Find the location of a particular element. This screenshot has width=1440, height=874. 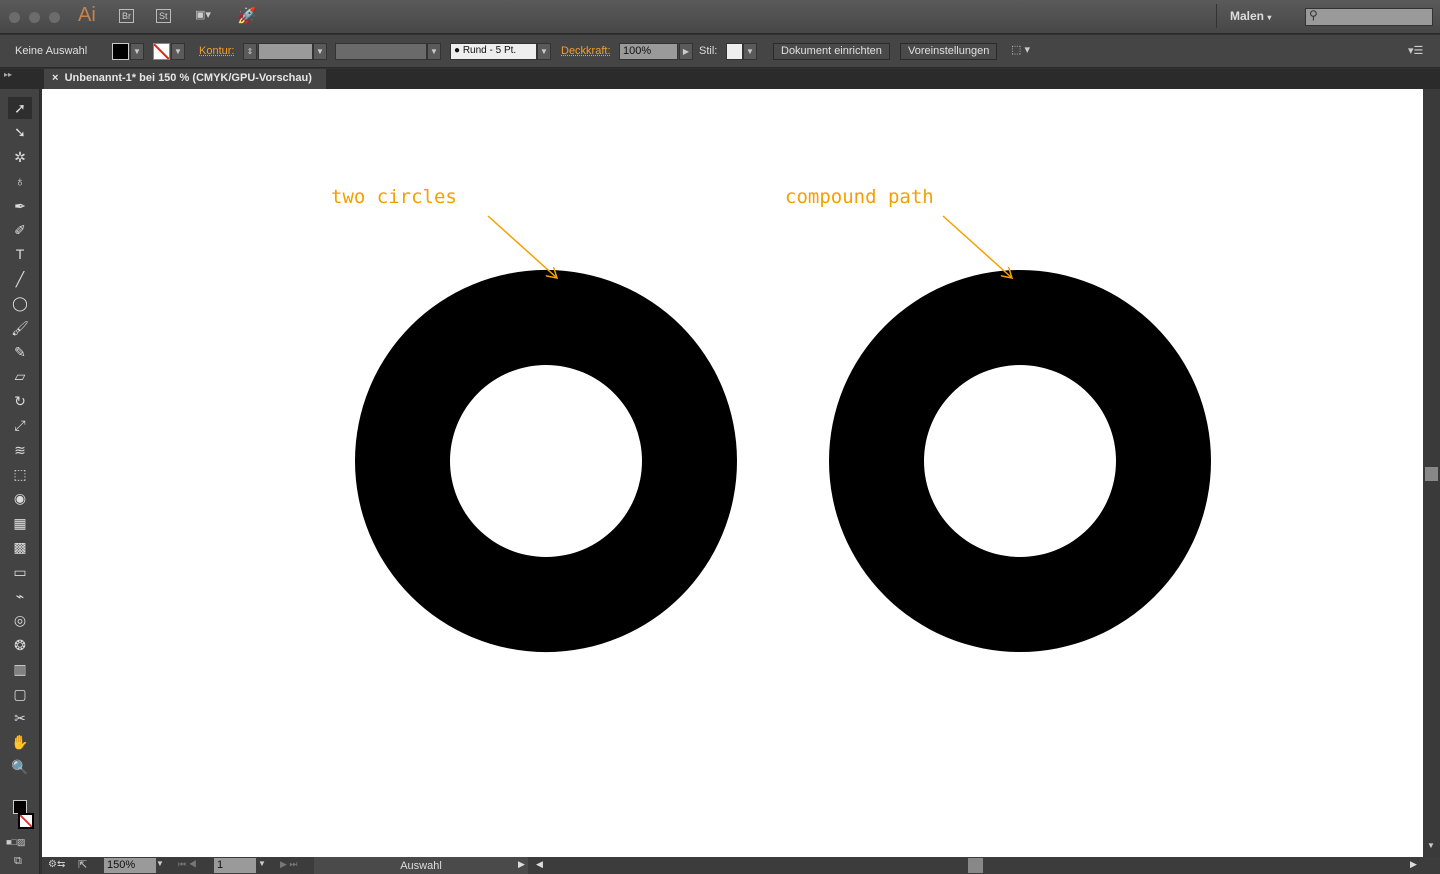

minimize-window-button is located at coordinates (34, 17).